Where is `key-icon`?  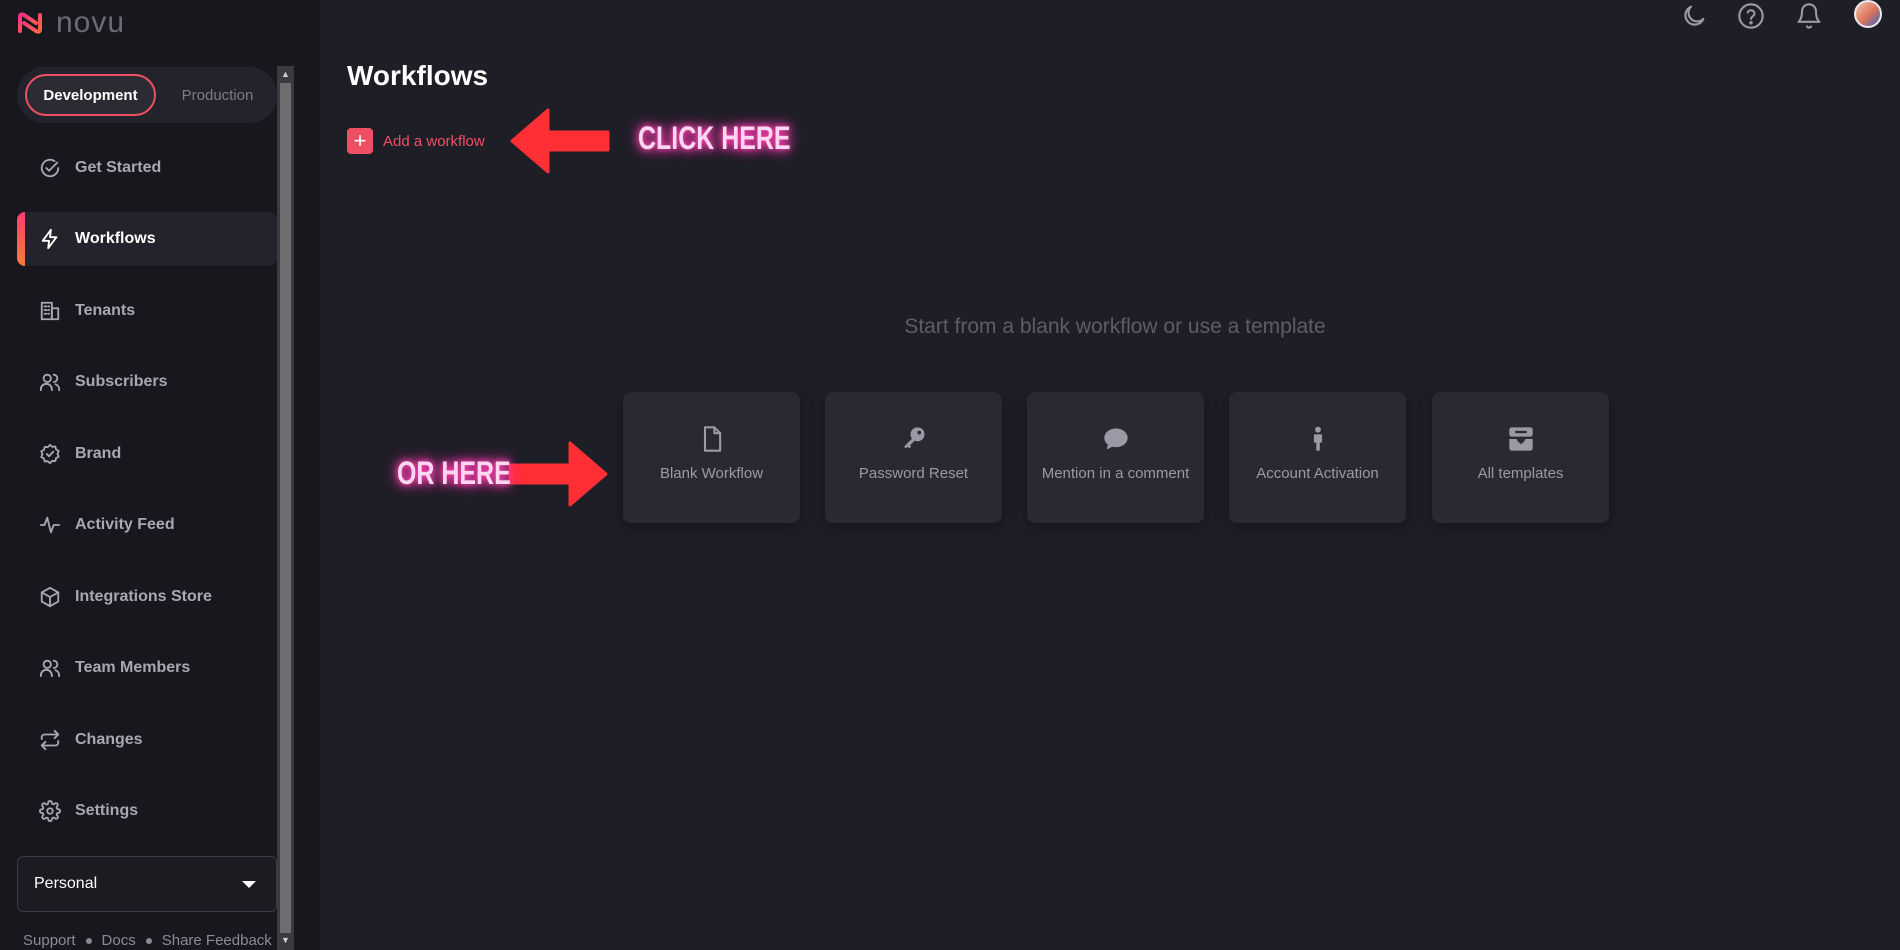 key-icon is located at coordinates (913, 438).